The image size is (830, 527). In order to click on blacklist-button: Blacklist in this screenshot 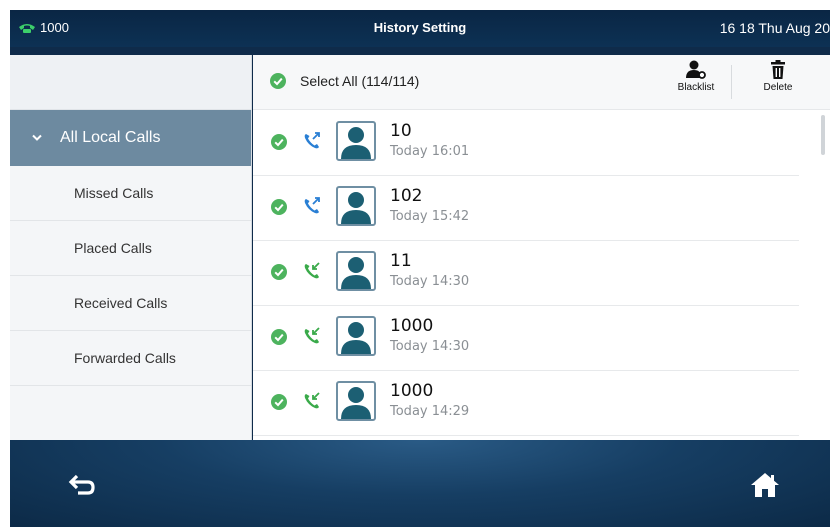, I will do `click(696, 83)`.